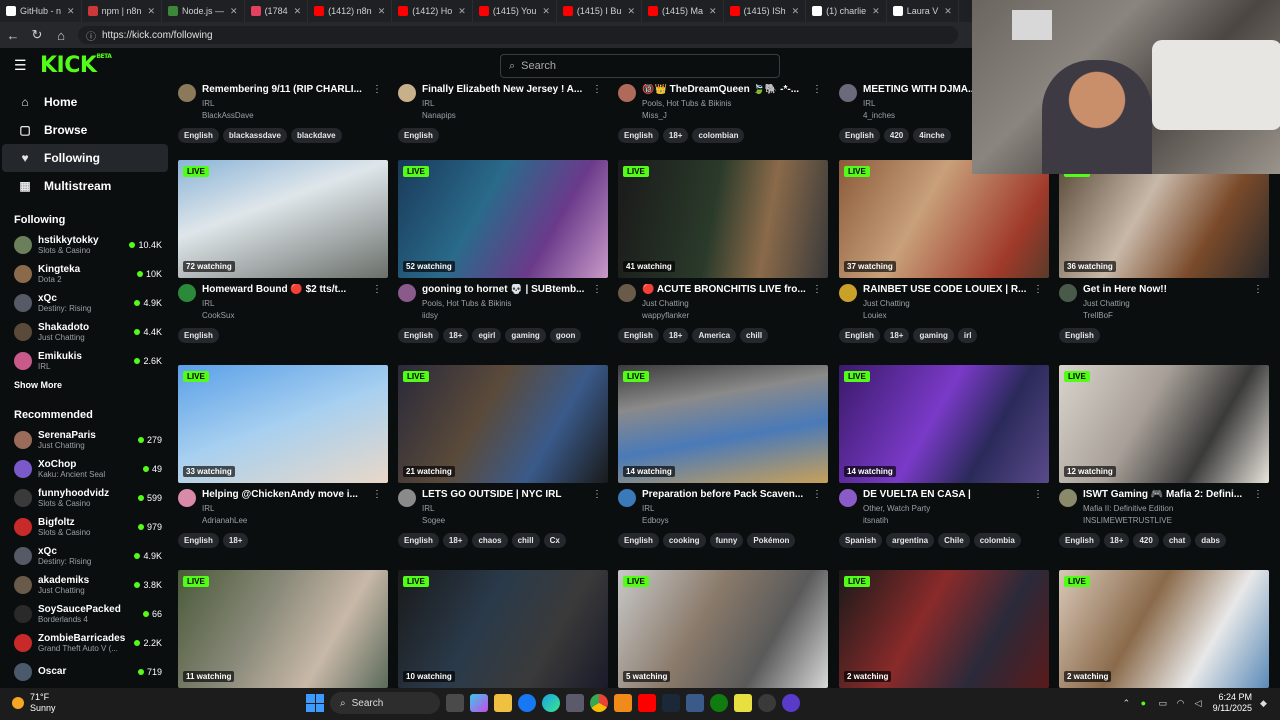 The width and height of the screenshot is (1280, 720). Describe the element at coordinates (85, 584) in the screenshot. I see `channel-item: akademiks Just Chatting 3.8K` at that location.